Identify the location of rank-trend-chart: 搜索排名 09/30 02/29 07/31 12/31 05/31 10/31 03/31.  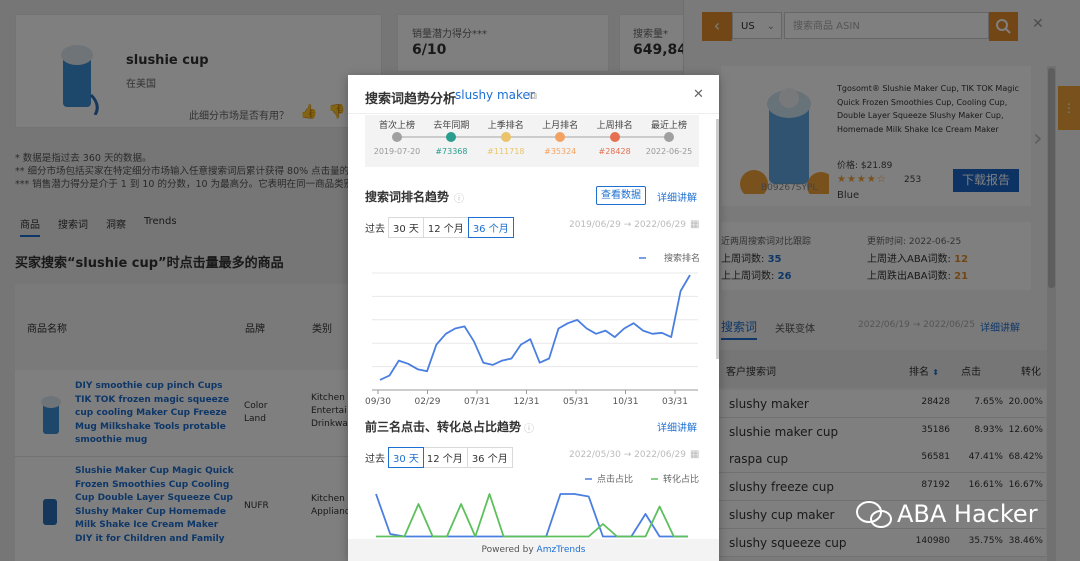
(532, 328).